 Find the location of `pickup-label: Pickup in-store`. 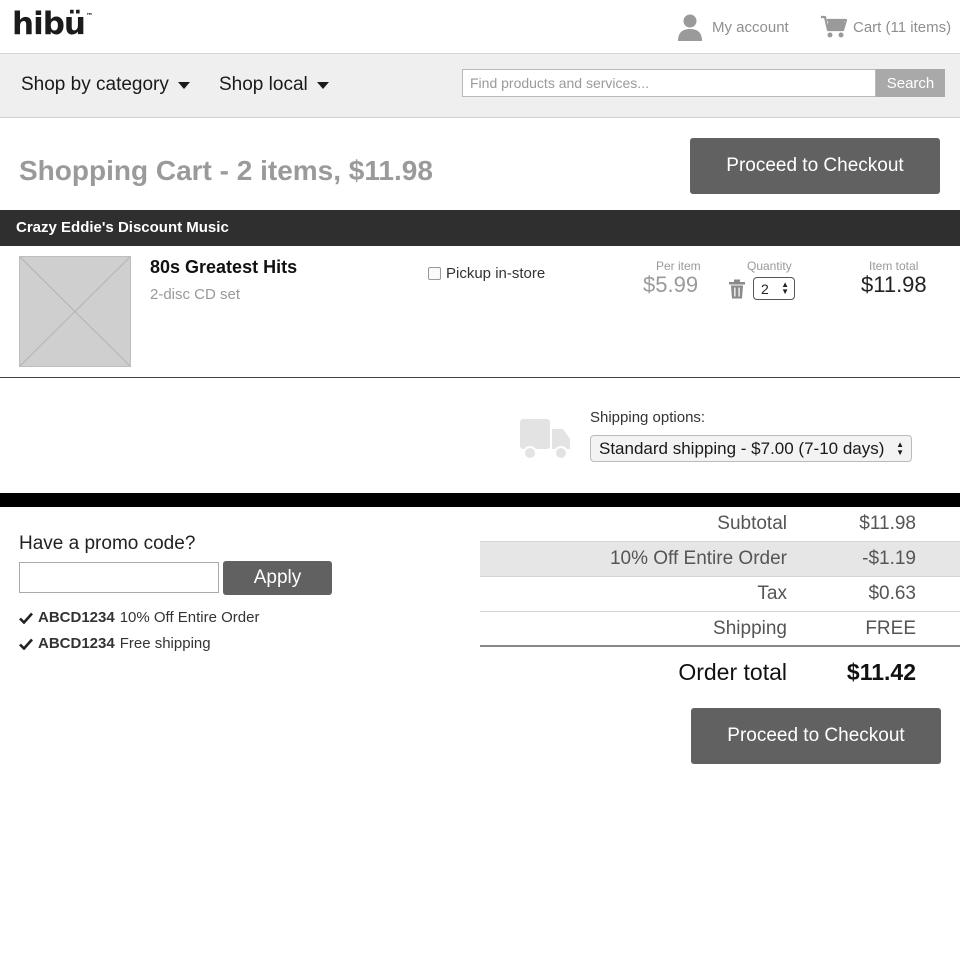

pickup-label: Pickup in-store is located at coordinates (496, 273).